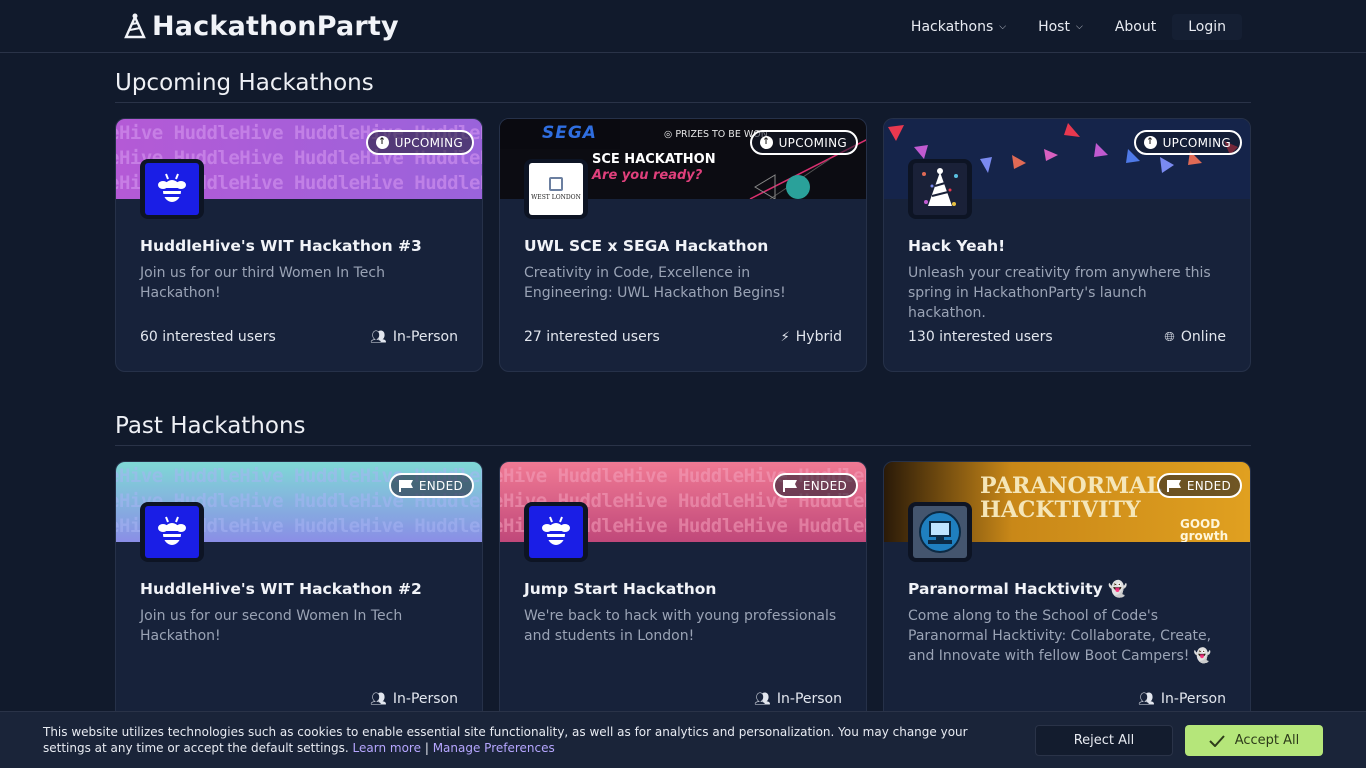  I want to click on card-title: Jump Start Hackathon, so click(620, 589).